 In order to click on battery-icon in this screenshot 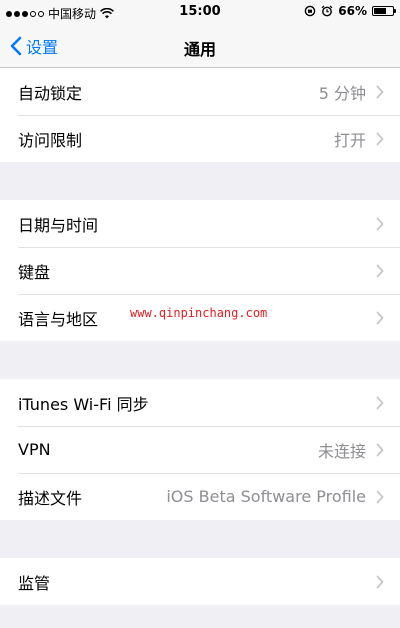, I will do `click(384, 11)`.